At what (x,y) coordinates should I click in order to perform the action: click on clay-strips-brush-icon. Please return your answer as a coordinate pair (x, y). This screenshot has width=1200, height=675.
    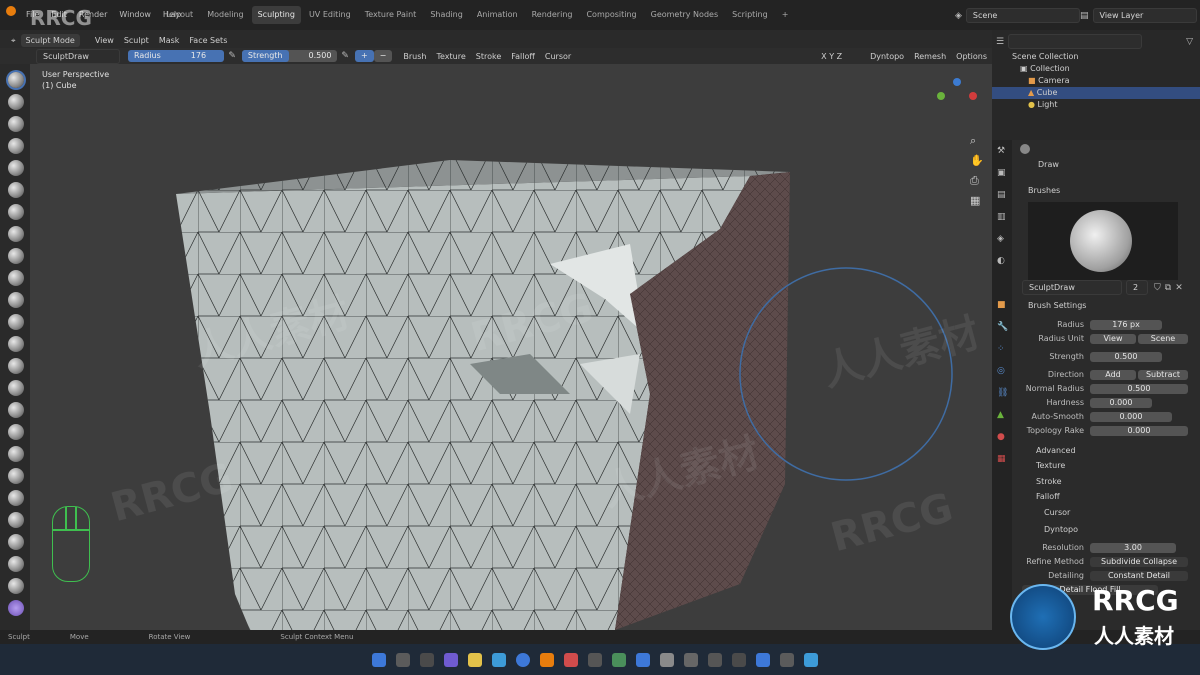
    Looking at the image, I should click on (16, 146).